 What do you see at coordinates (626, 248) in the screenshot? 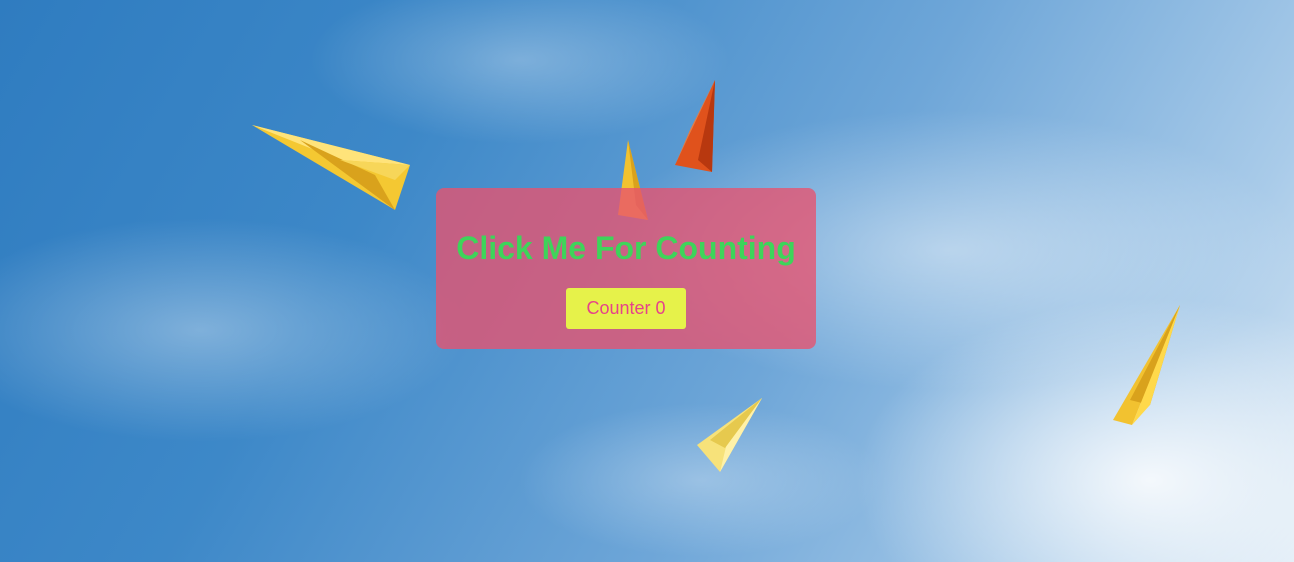
I see `card-title: Click Me For Counting` at bounding box center [626, 248].